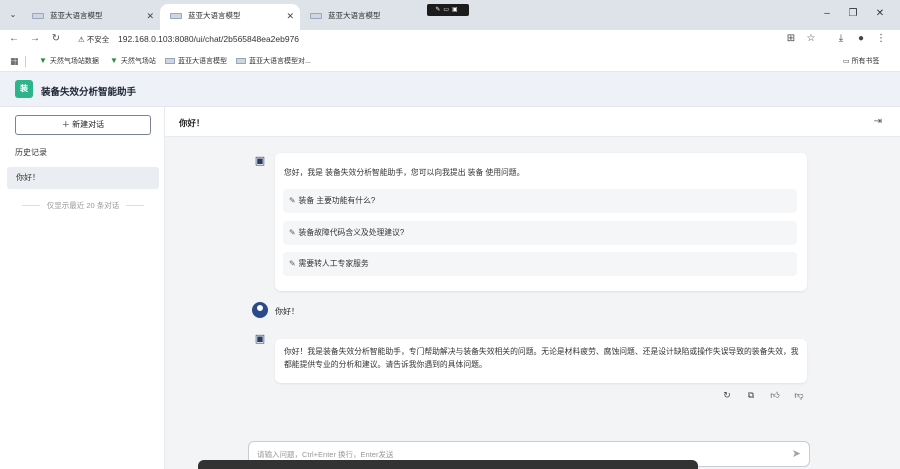  I want to click on message-input, so click(512, 454).